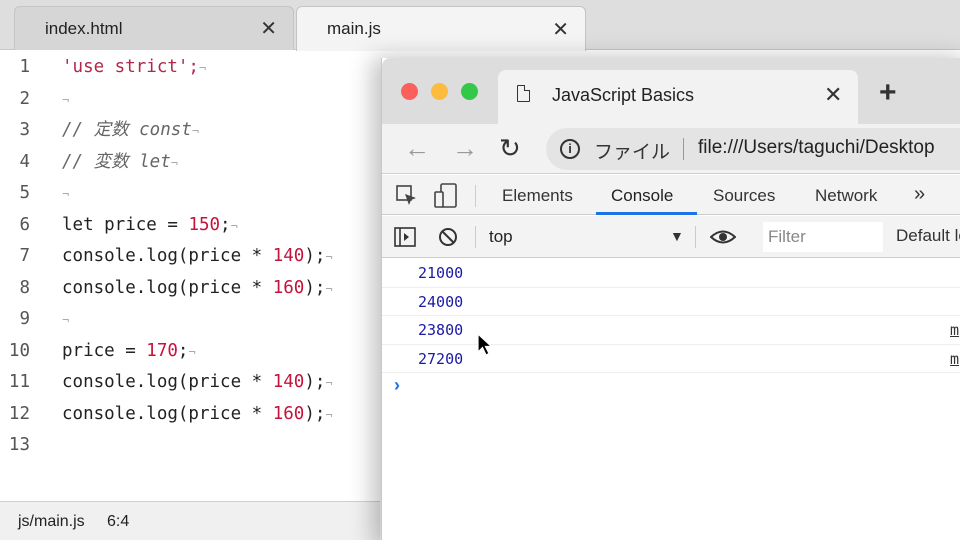 Image resolution: width=960 pixels, height=540 pixels. I want to click on line-number: 1, so click(24, 67).